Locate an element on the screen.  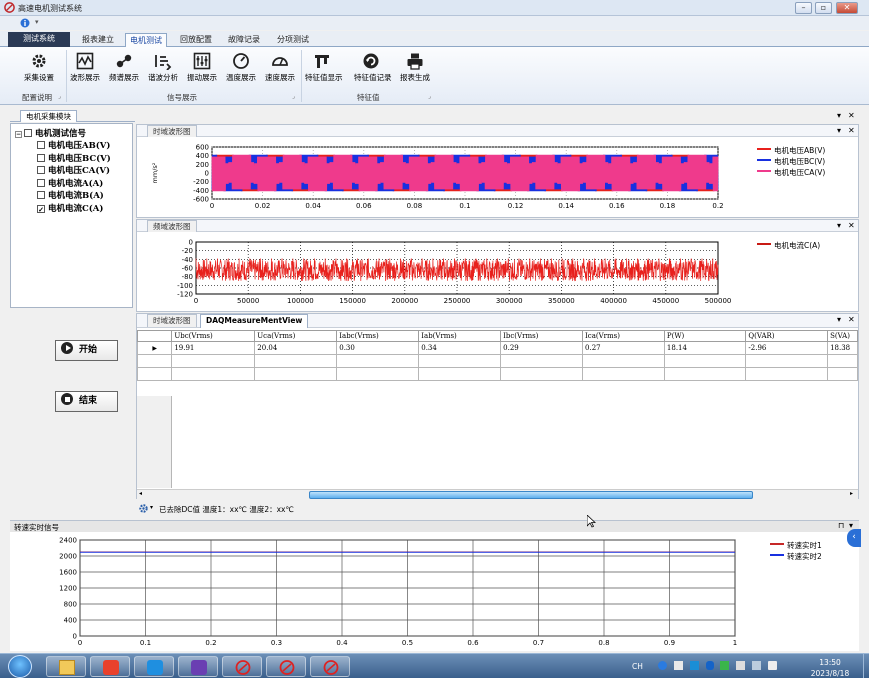
signal-item-3: 电机电压CA(V) is located at coordinates (73, 170).